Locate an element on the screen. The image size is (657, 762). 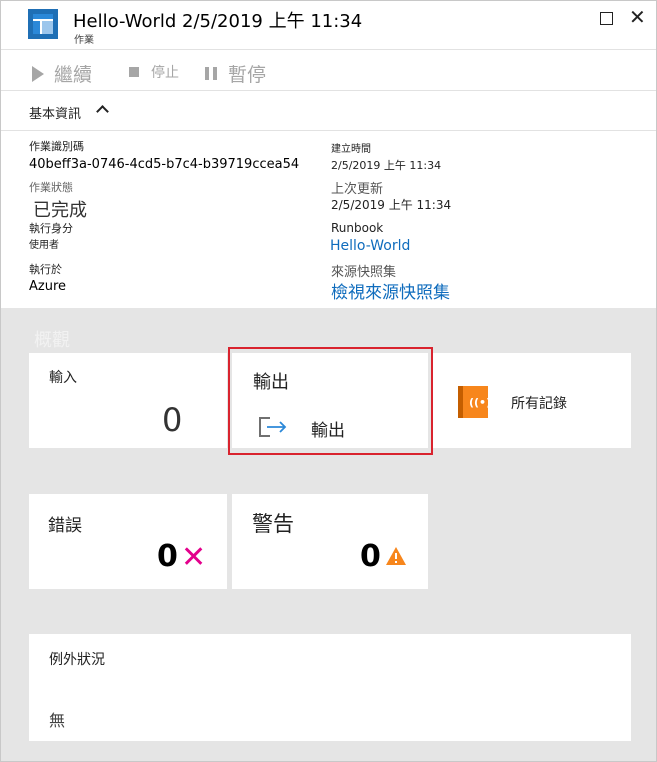
stop-label: 停止 is located at coordinates (165, 73).